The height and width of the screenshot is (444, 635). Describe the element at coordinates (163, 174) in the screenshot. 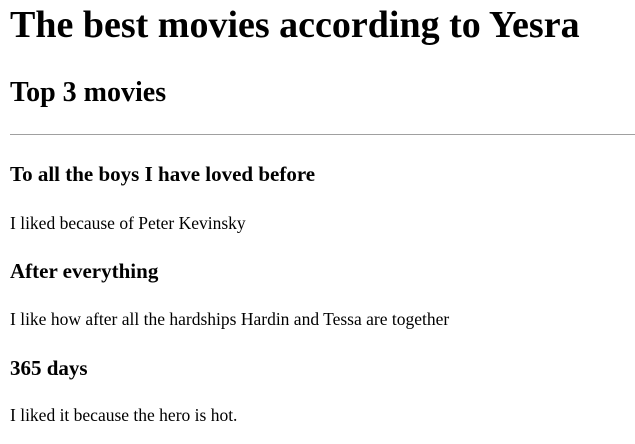

I see `movie-title: To all the boys I have loved before` at that location.